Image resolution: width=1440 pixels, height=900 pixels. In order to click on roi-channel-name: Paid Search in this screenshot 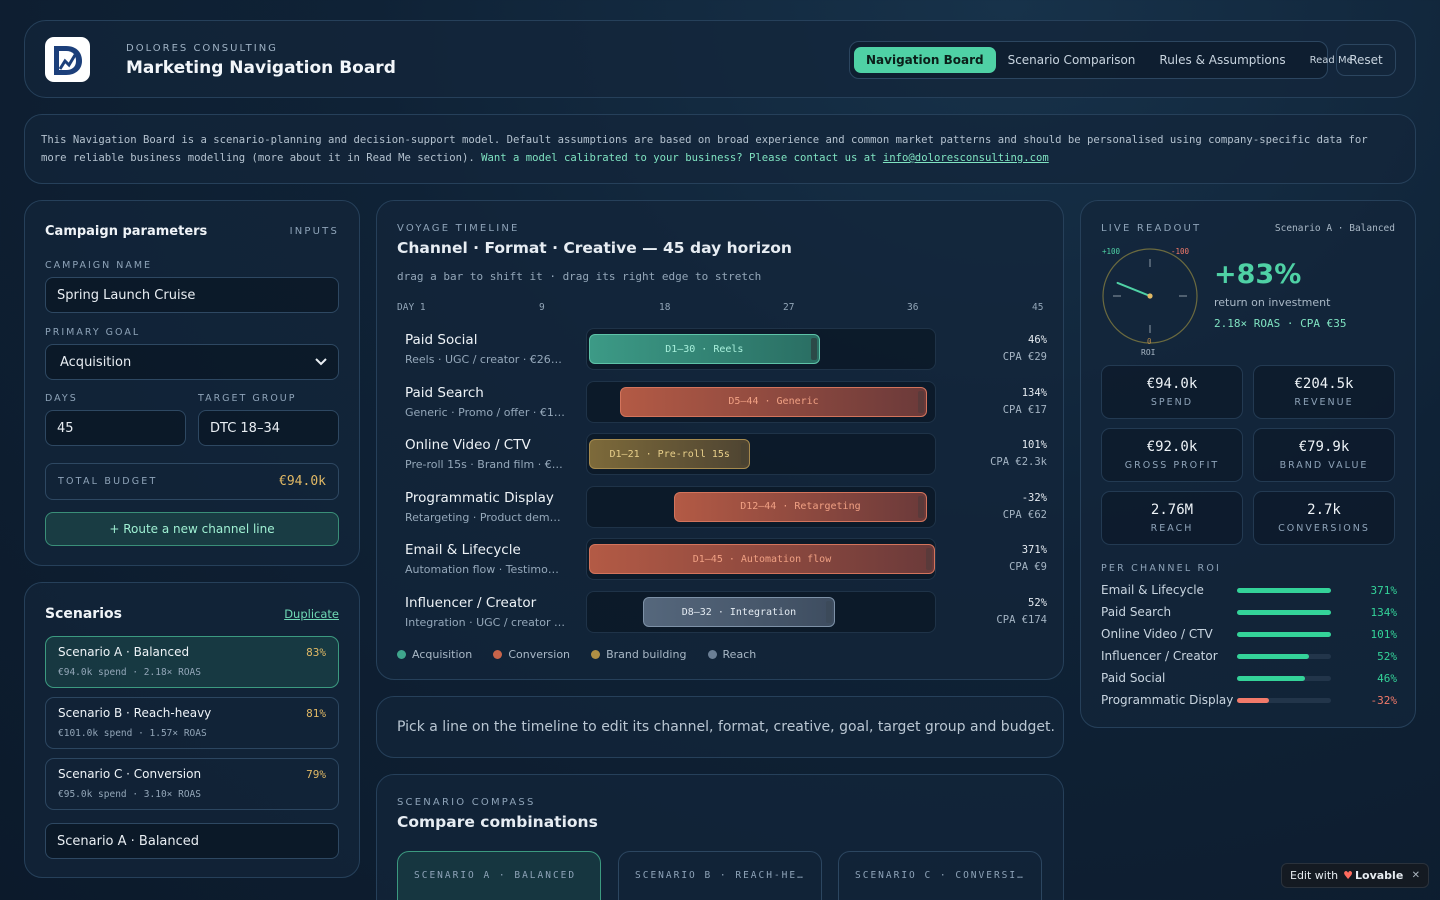, I will do `click(1136, 612)`.